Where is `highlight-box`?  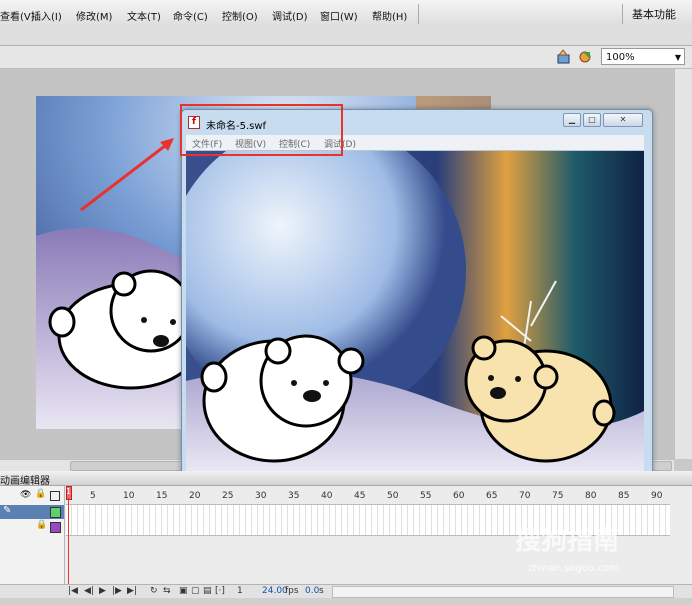
highlight-box is located at coordinates (261, 130).